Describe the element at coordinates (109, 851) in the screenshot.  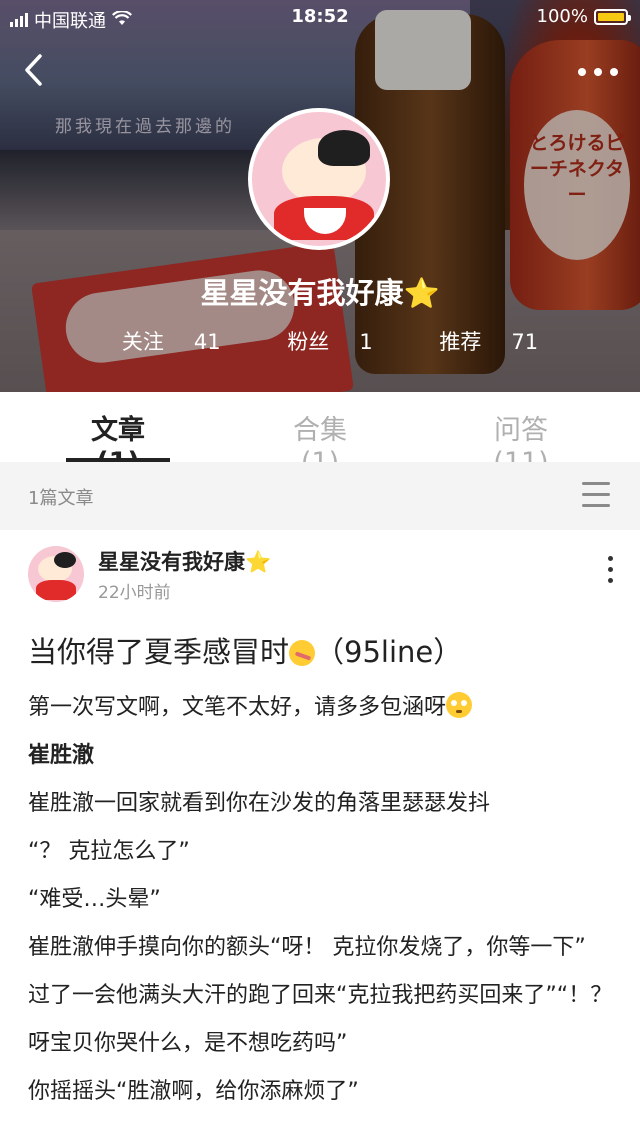
I see `post-line: “？ 克拉怎么了”` at that location.